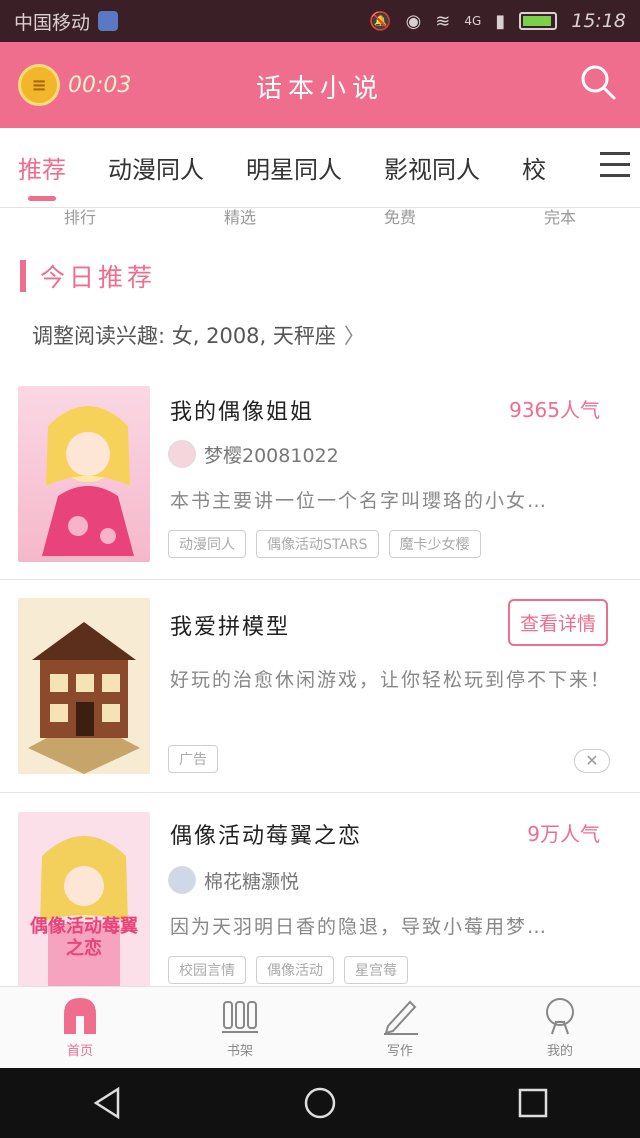 The width and height of the screenshot is (640, 1138). I want to click on book-popularity: 9365人气, so click(554, 410).